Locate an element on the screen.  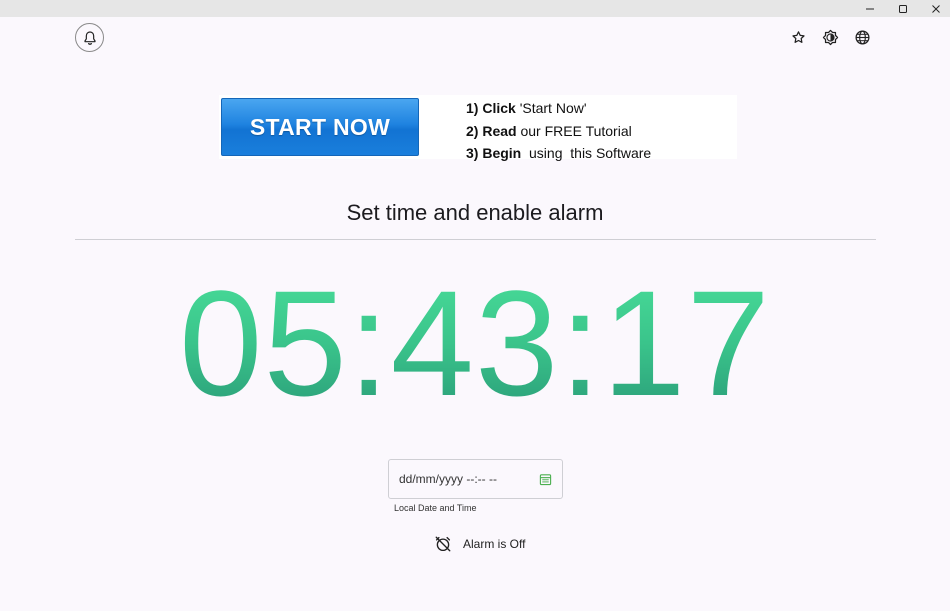
minimize-button is located at coordinates (870, 8).